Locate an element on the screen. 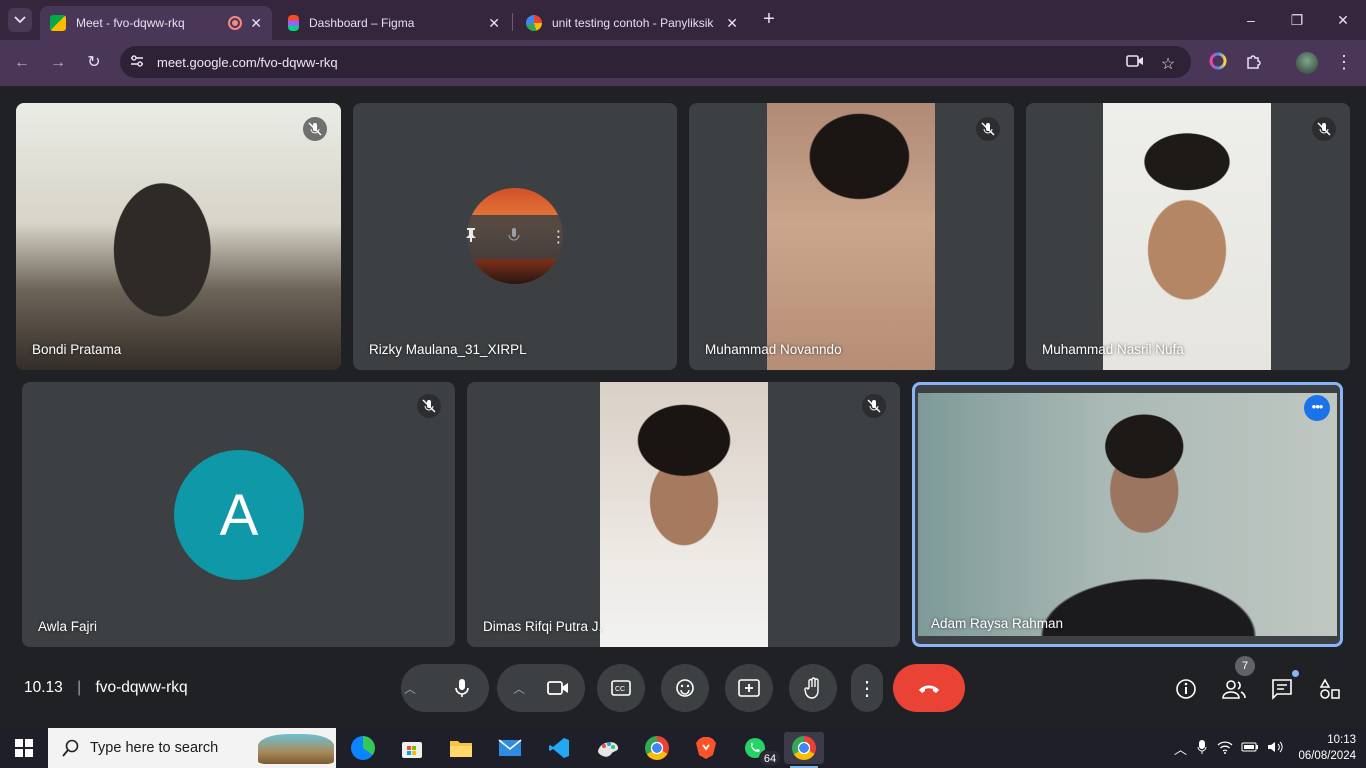 This screenshot has width=1366, height=768. chevron-down-icon is located at coordinates (20, 20).